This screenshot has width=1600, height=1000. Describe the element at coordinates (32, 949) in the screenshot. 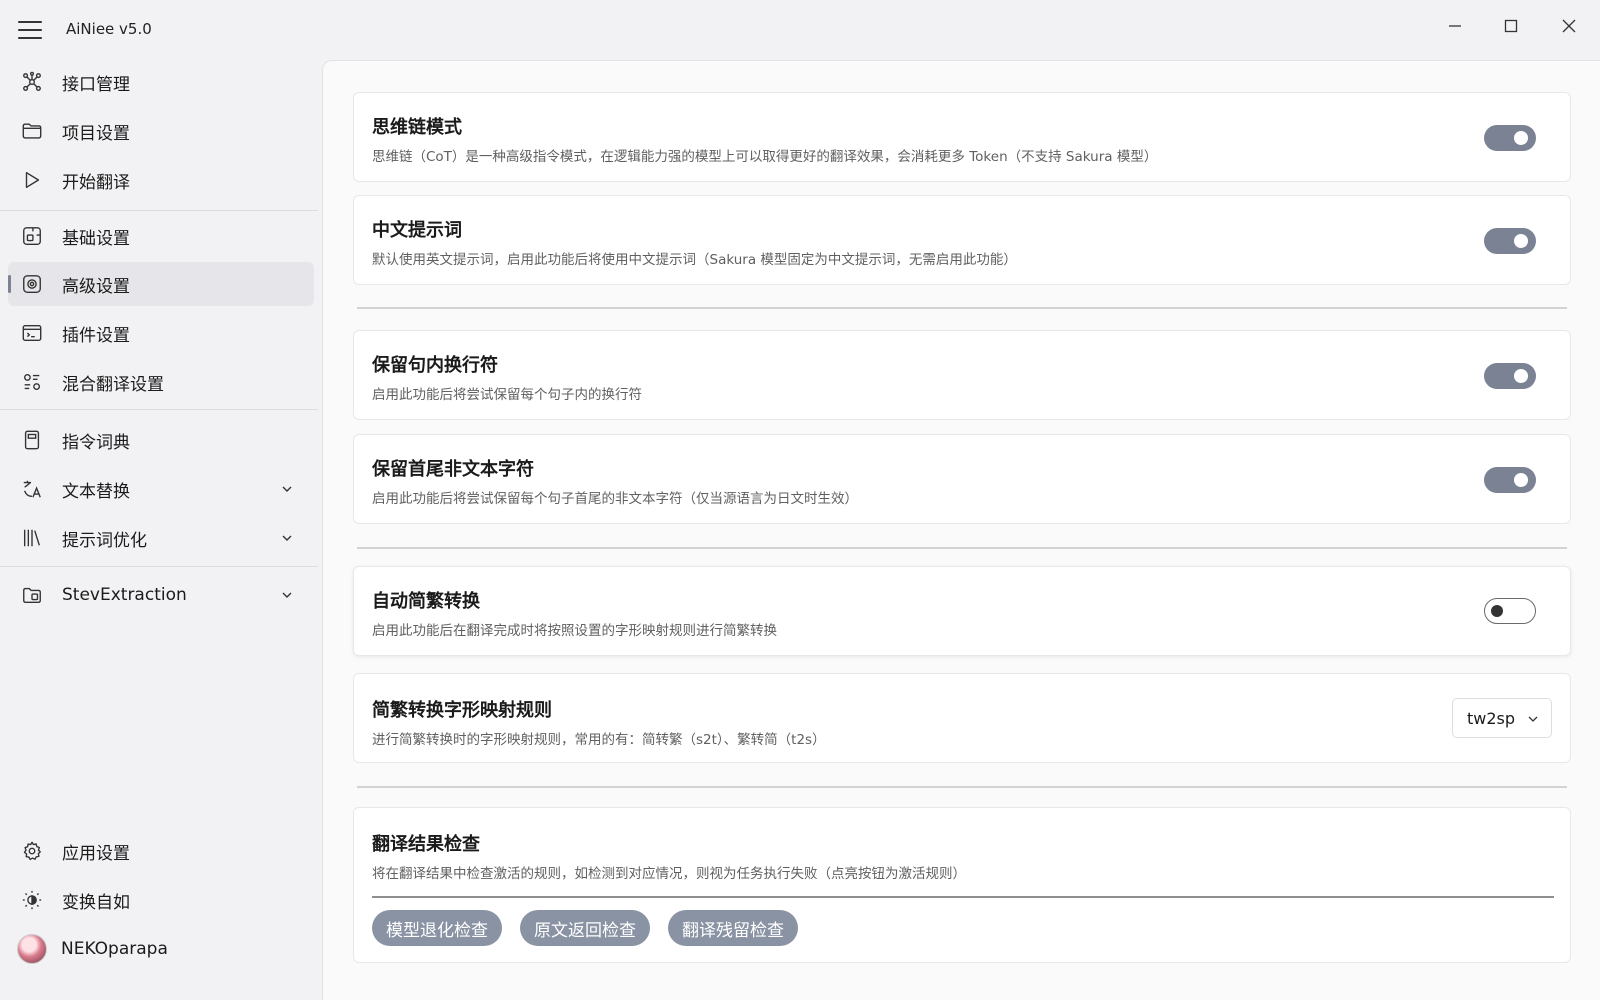

I see `avatar` at that location.